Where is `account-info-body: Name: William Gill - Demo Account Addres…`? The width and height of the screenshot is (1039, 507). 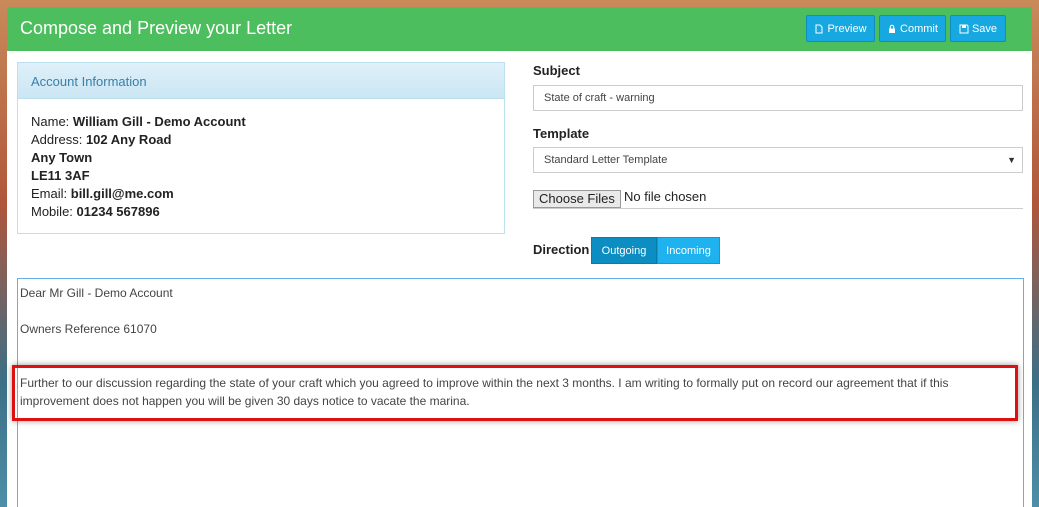 account-info-body: Name: William Gill - Demo Account Addres… is located at coordinates (261, 167).